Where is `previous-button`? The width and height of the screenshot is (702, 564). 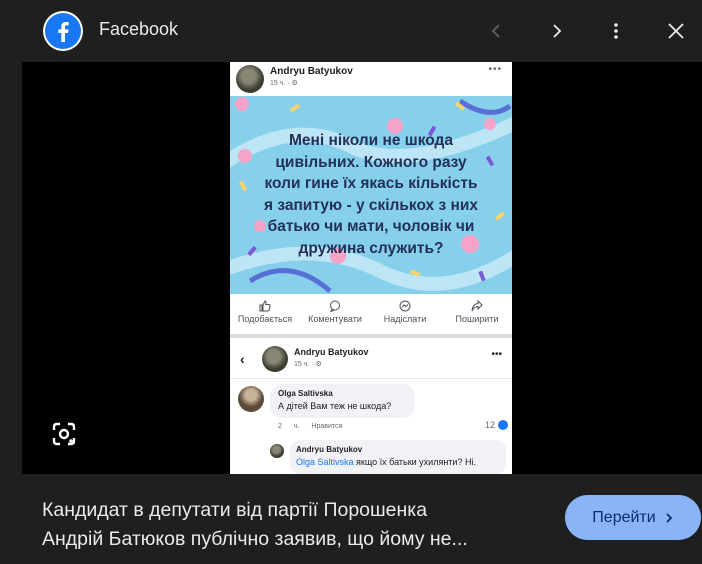 previous-button is located at coordinates (496, 31).